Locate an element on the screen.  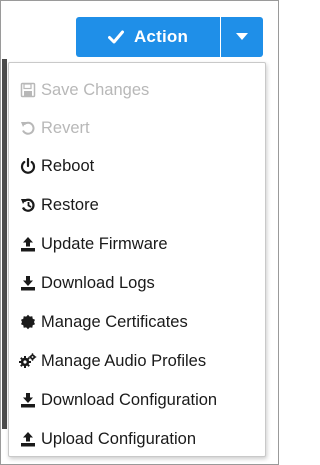
restore-icon is located at coordinates (28, 205).